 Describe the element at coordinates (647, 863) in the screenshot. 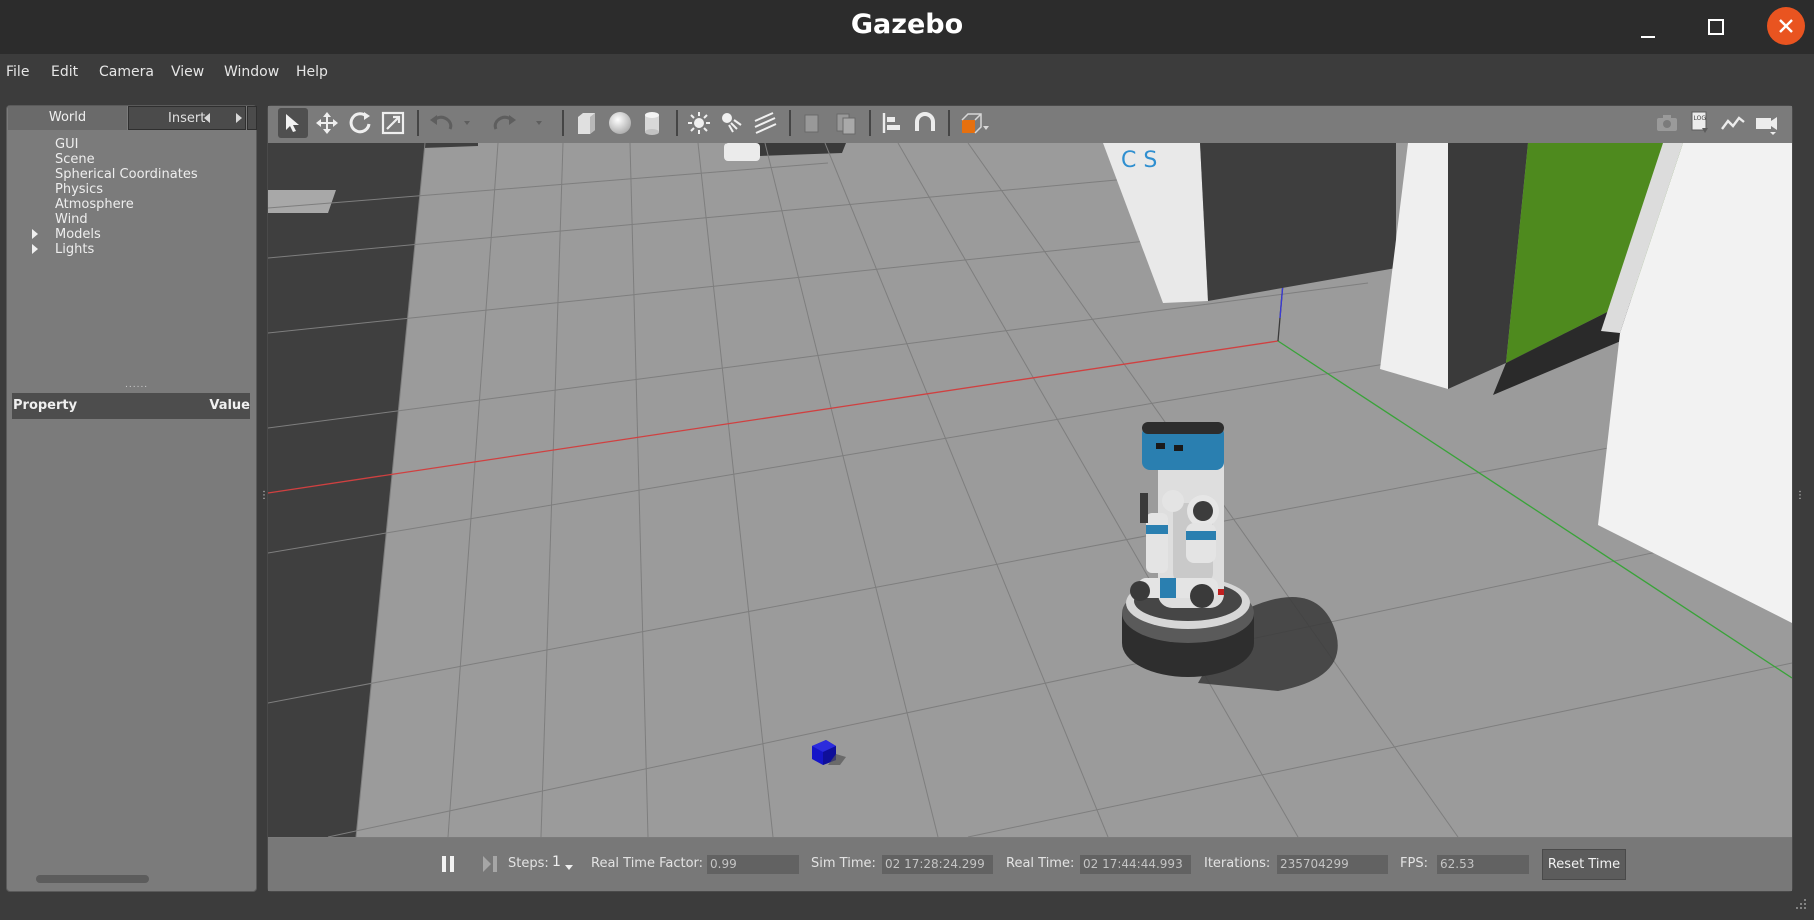

I see `real-time-factor-label: Real Time Factor:` at that location.